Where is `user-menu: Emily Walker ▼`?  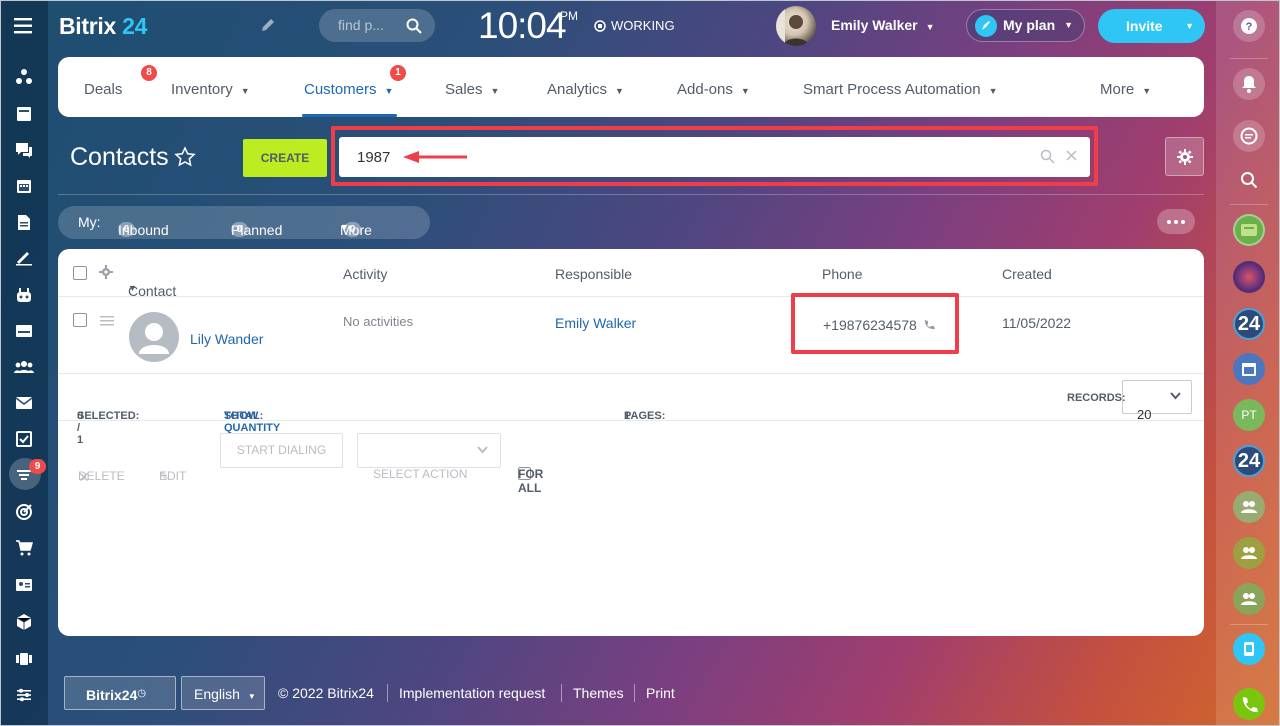 user-menu: Emily Walker ▼ is located at coordinates (883, 25).